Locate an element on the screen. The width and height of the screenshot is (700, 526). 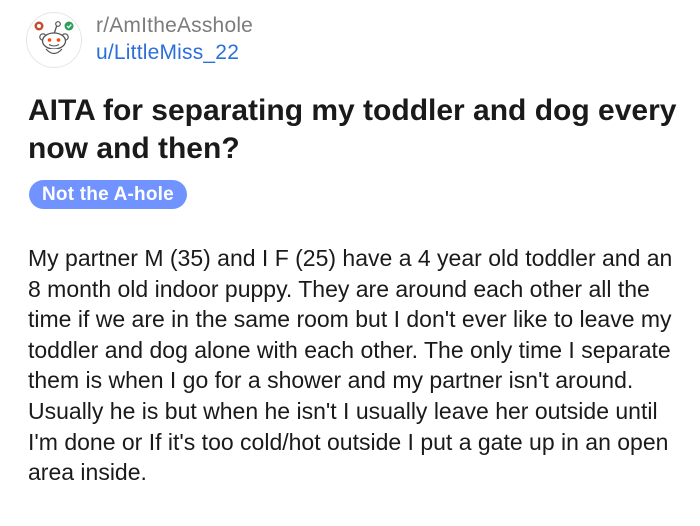
subreddit-name: r/AmItheAsshole is located at coordinates (174, 26).